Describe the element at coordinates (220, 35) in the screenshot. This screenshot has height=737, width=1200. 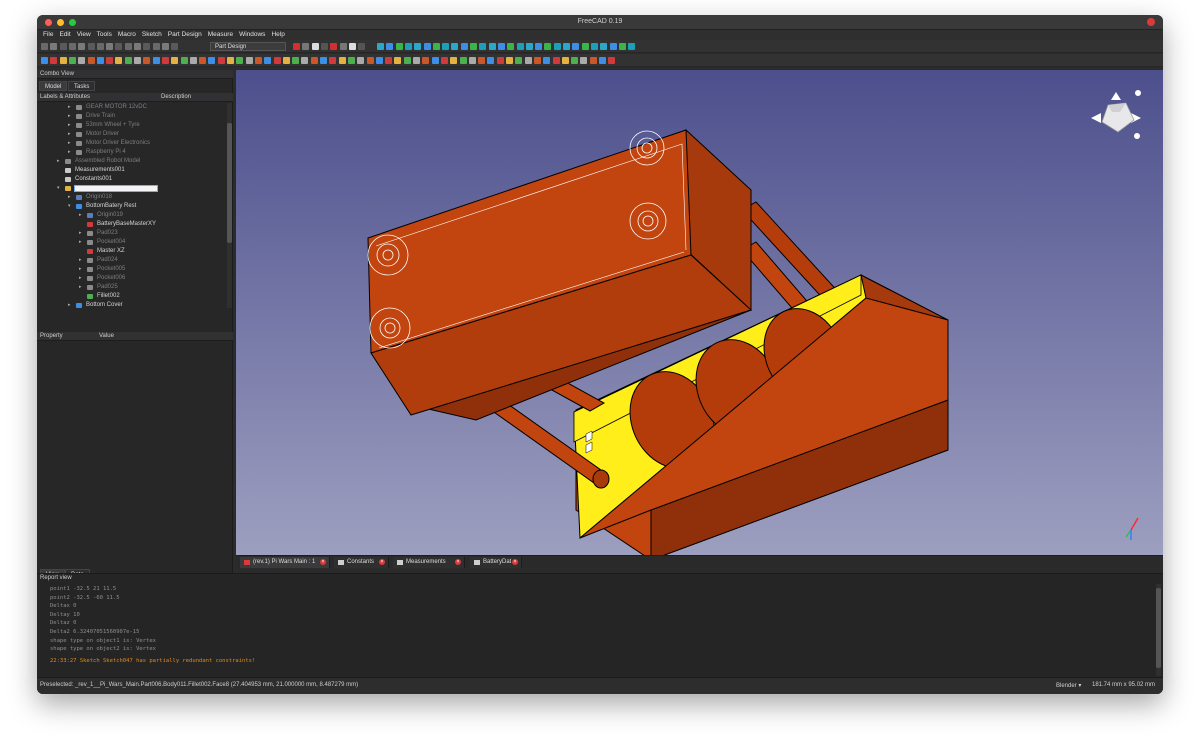
I see `menu-measure: Measure` at that location.